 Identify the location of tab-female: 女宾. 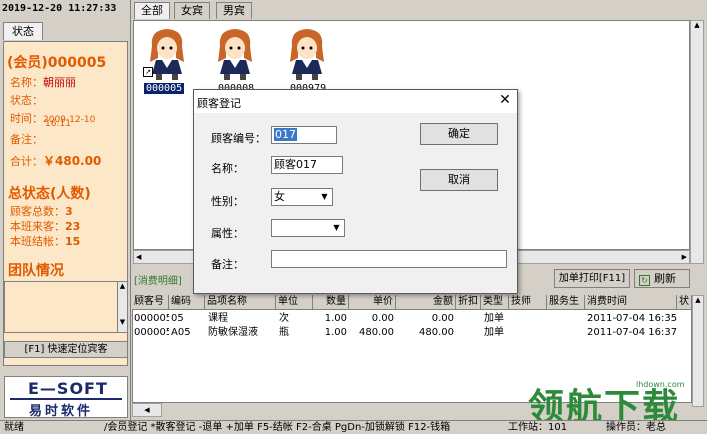
(192, 10).